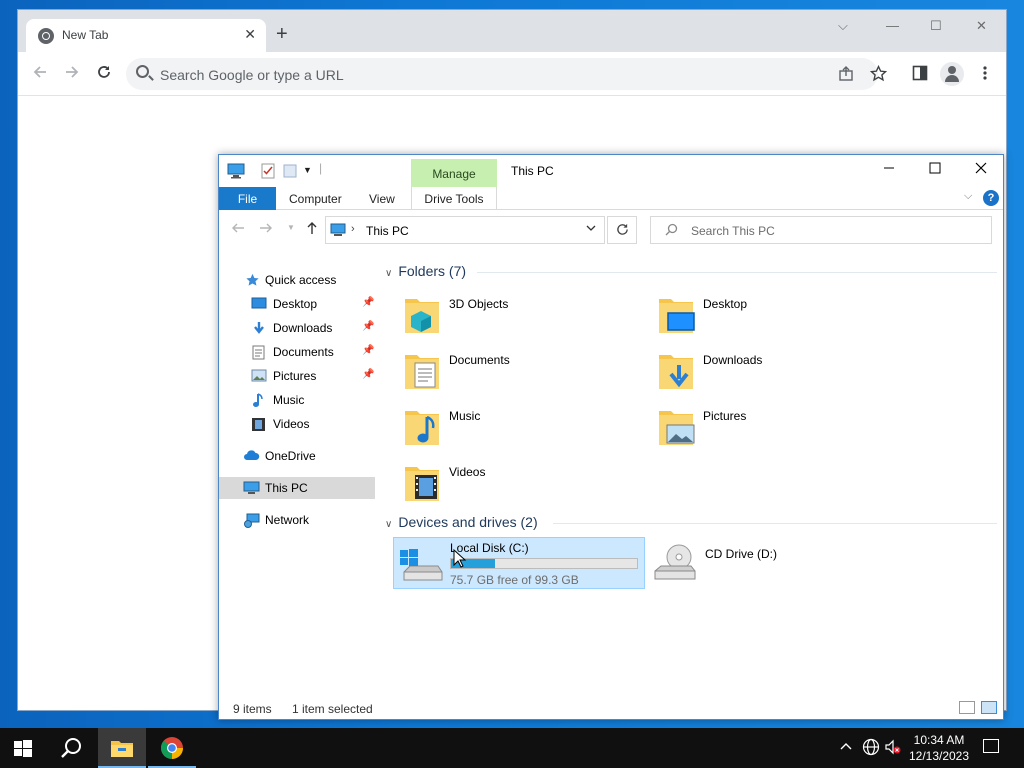 This screenshot has width=1024, height=768. I want to click on folder-pictures: Pictures, so click(753, 428).